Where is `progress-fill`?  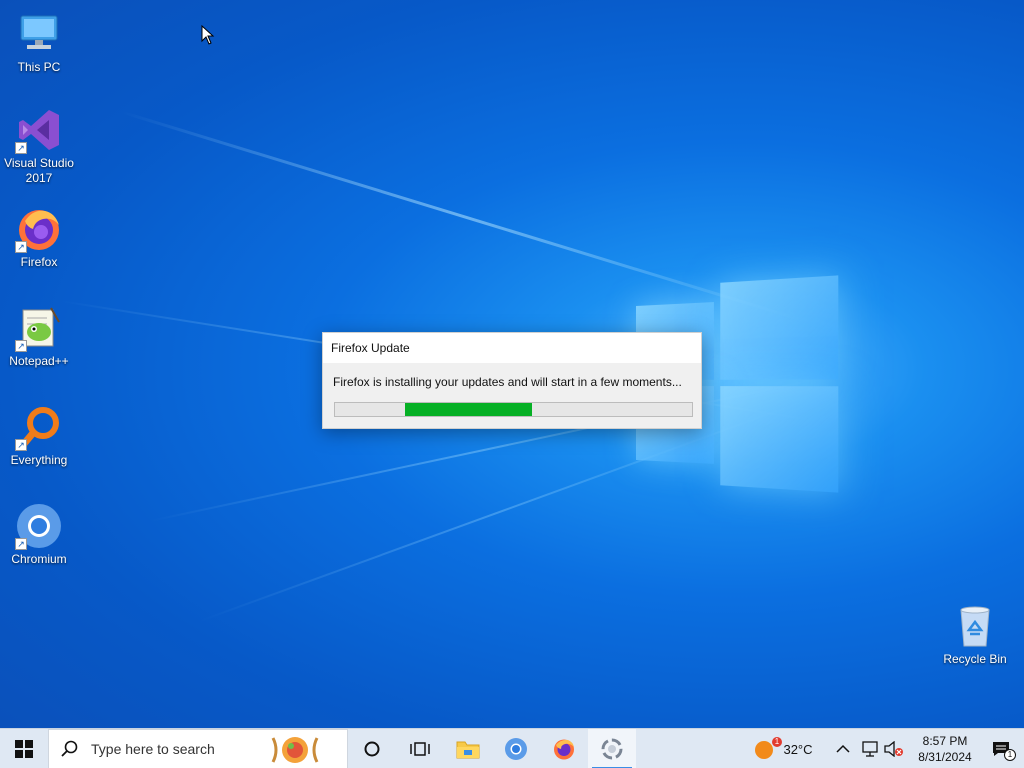 progress-fill is located at coordinates (468, 409).